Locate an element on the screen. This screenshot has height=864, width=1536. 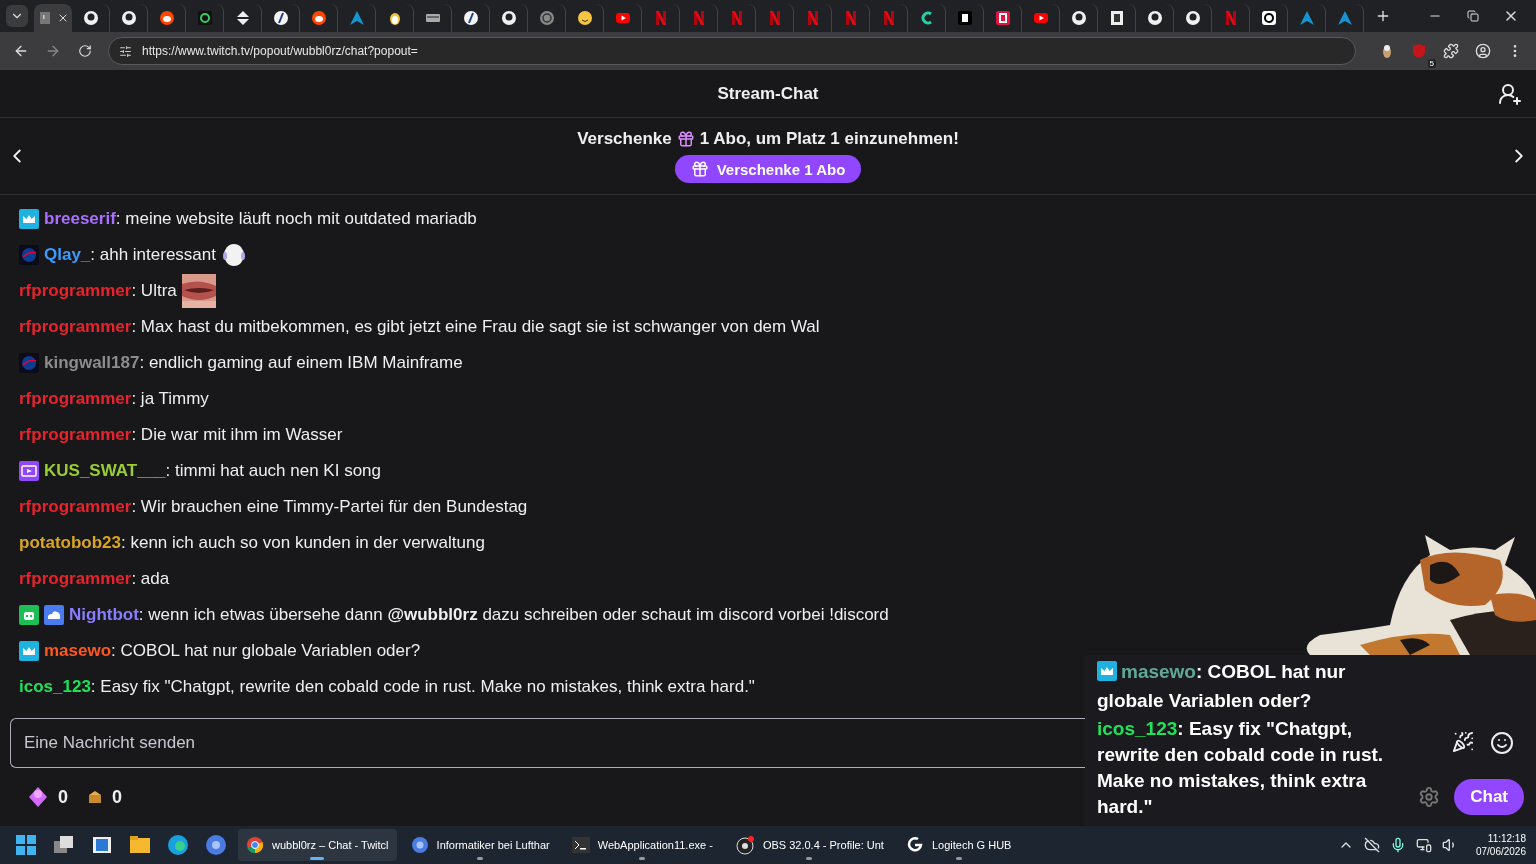
puzzle-icon is located at coordinates (1451, 51).